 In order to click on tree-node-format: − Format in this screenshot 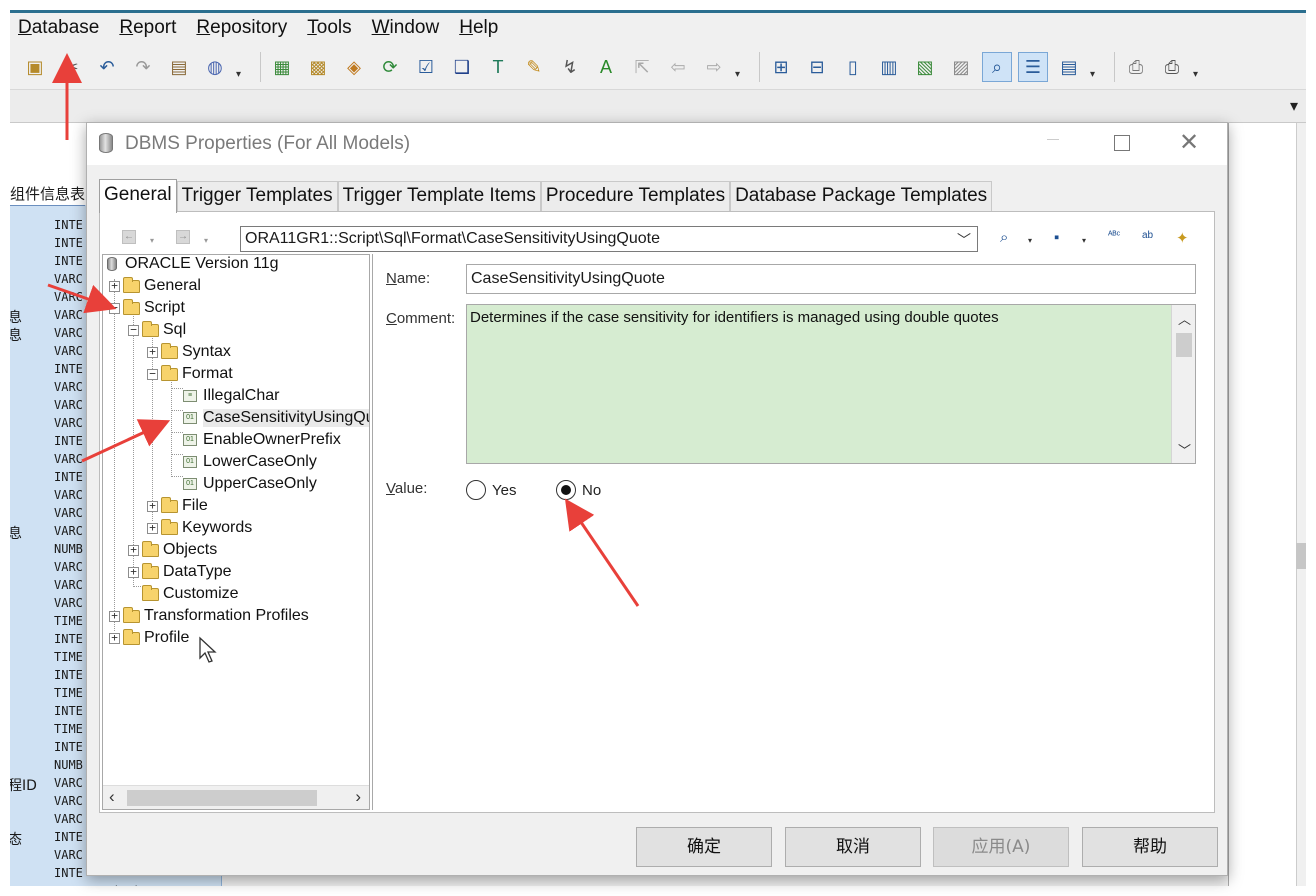, I will do `click(190, 374)`.